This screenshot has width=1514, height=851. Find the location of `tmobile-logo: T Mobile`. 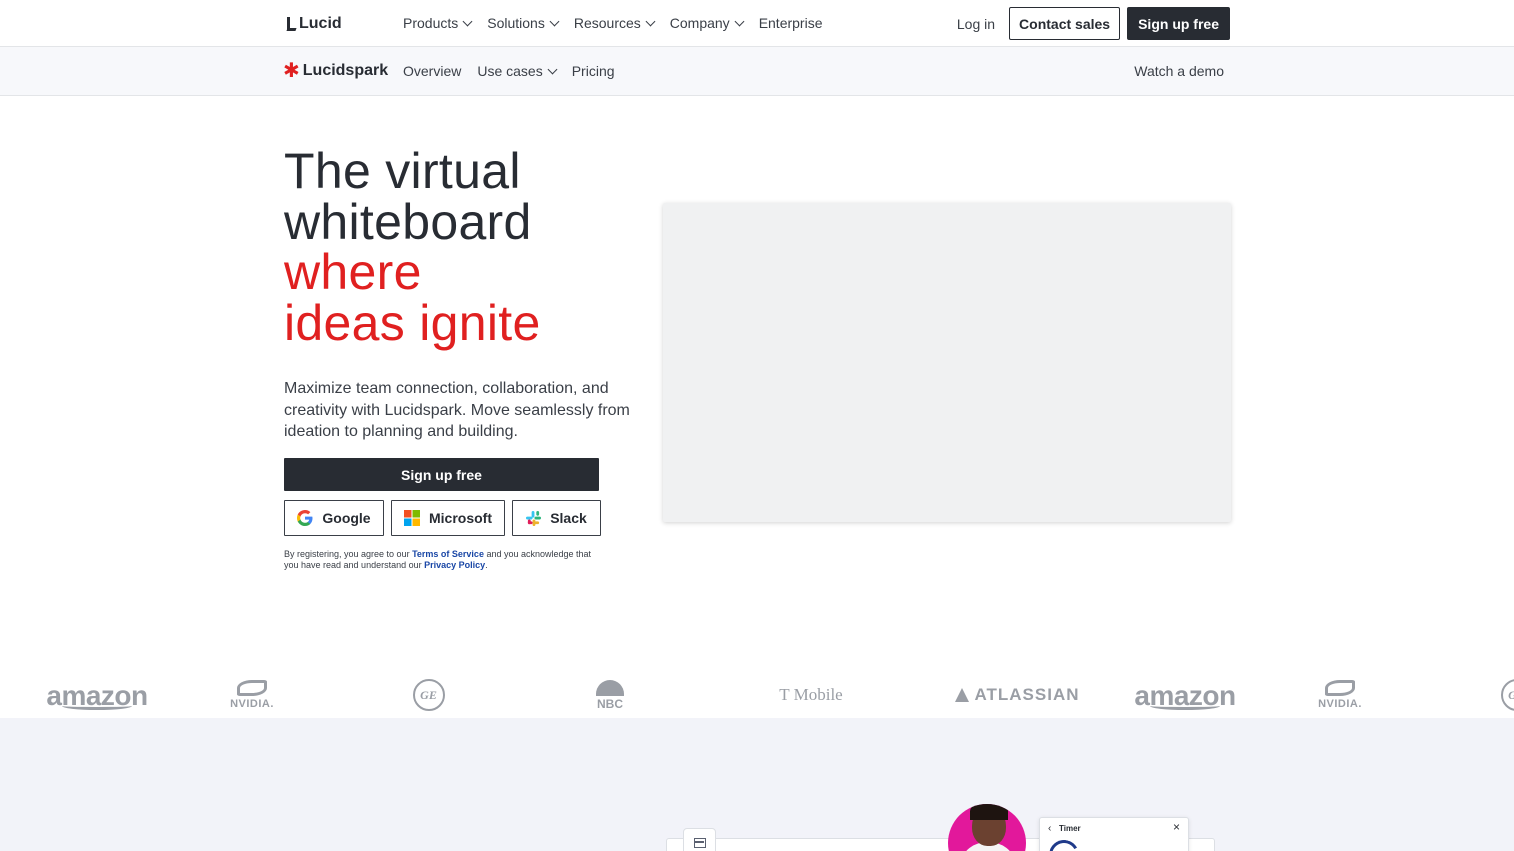

tmobile-logo: T Mobile is located at coordinates (811, 695).